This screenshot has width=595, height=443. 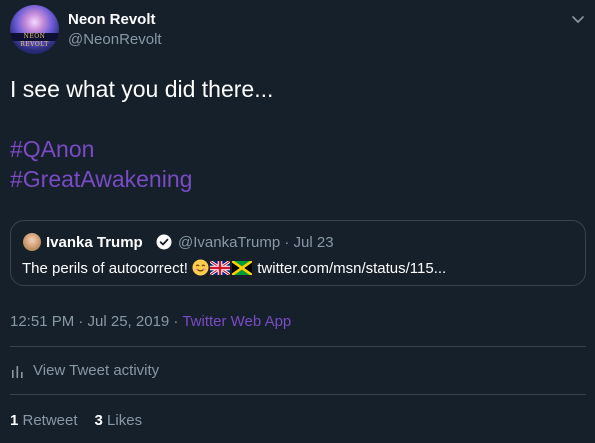 I want to click on activity-bars-icon, so click(x=17, y=372).